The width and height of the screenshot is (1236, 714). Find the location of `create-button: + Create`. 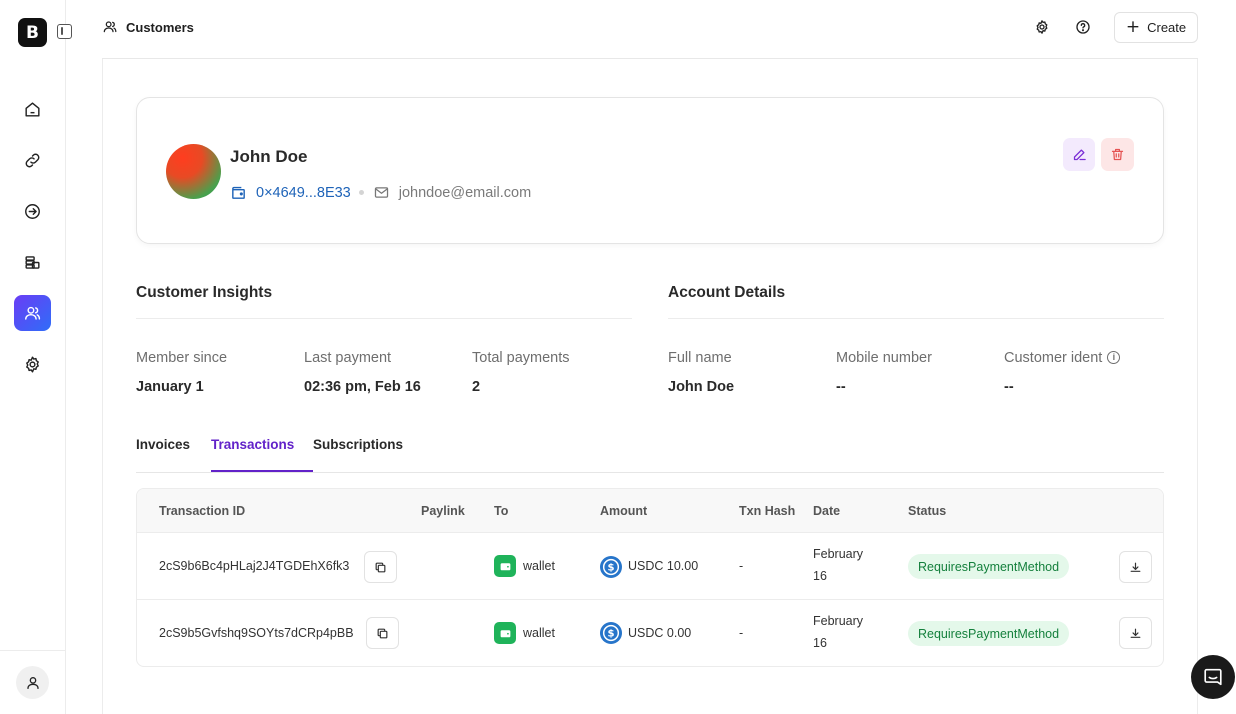

create-button: + Create is located at coordinates (1156, 27).